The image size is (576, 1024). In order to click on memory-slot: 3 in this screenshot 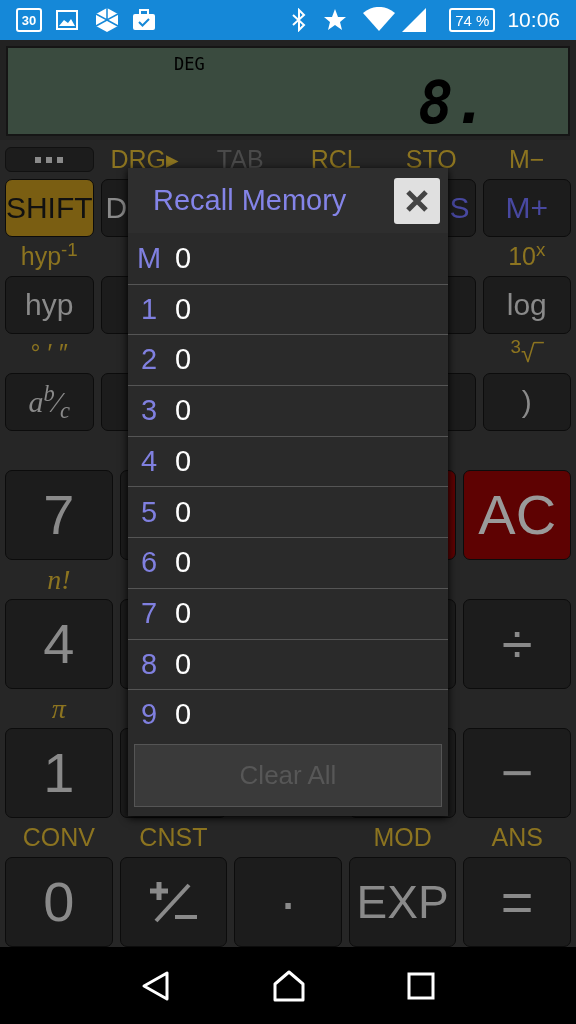, I will do `click(149, 411)`.